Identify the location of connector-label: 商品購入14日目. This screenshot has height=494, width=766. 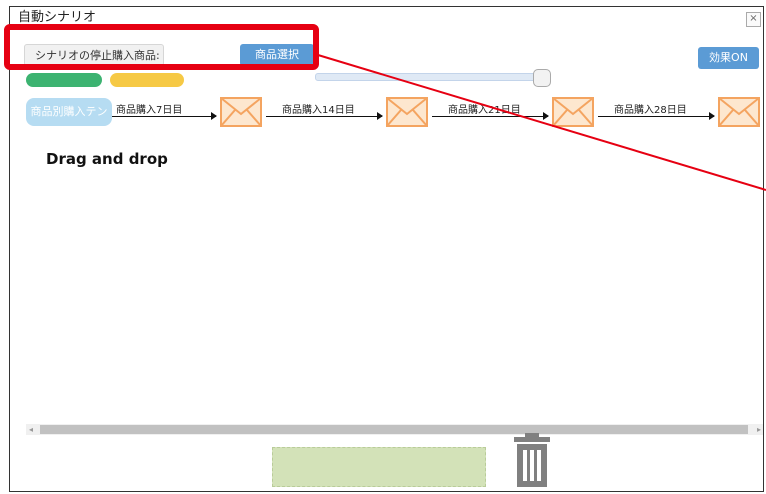
(318, 110).